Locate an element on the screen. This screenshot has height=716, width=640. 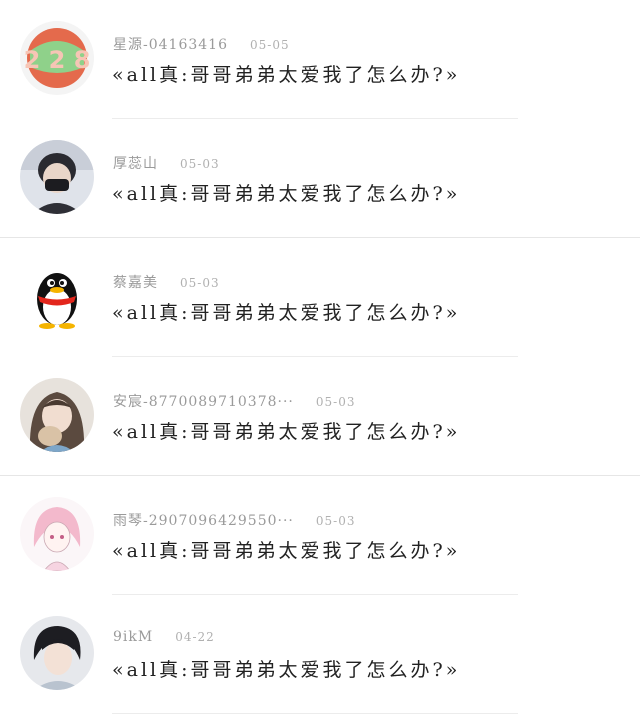
svg-text: 2 2 8 is located at coordinates (57, 60).